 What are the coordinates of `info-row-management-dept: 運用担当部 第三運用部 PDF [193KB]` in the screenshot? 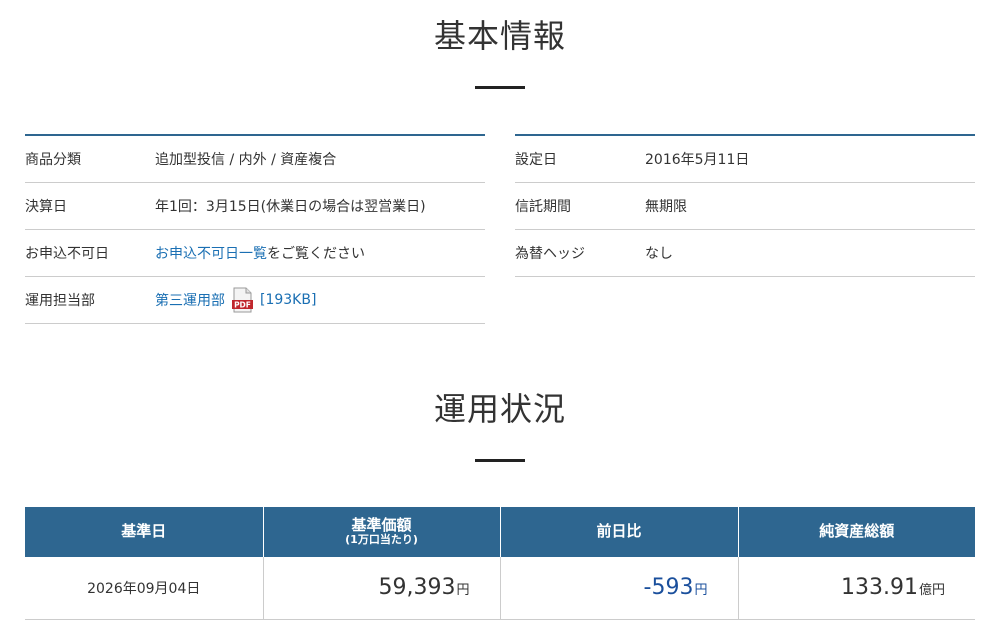 It's located at (255, 300).